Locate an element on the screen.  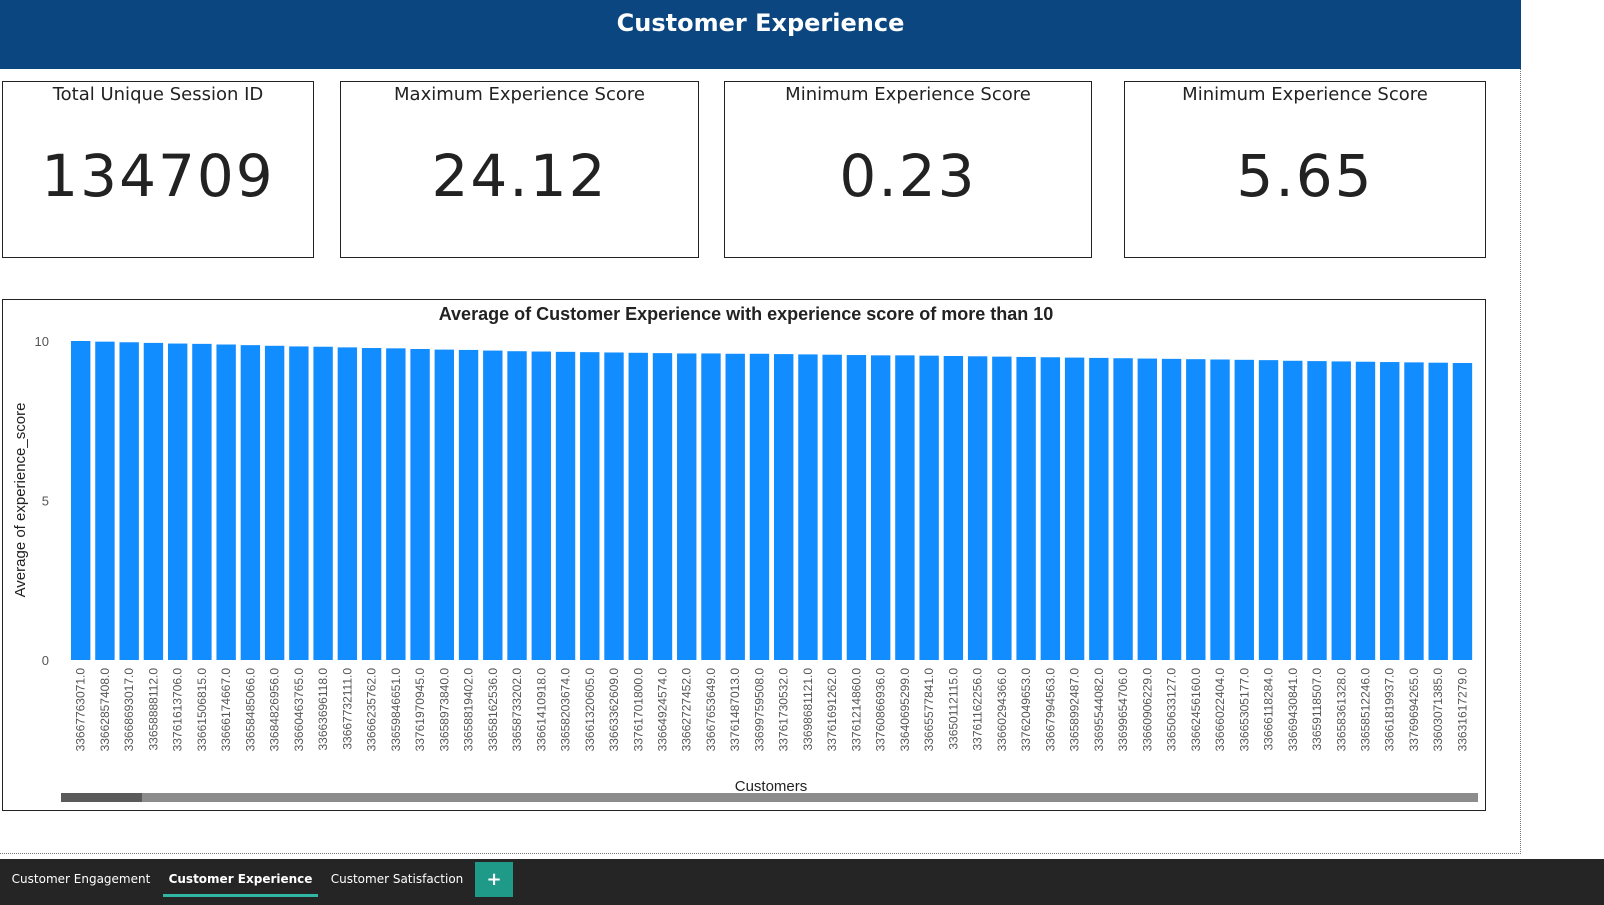
x-tick-label: 33658162536.0 is located at coordinates (493, 710).